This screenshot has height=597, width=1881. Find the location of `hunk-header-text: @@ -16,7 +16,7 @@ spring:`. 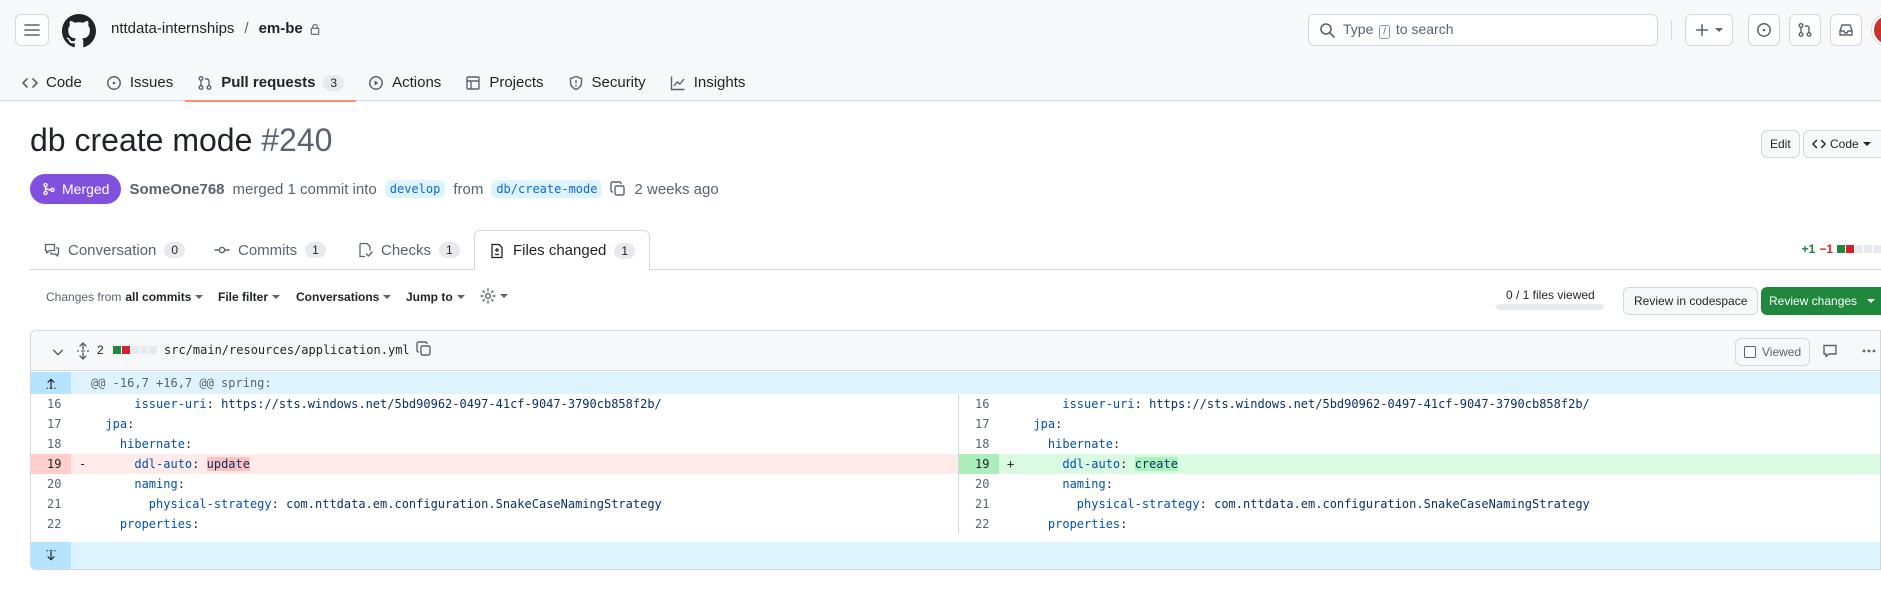

hunk-header-text: @@ -16,7 +16,7 @@ spring: is located at coordinates (181, 383).